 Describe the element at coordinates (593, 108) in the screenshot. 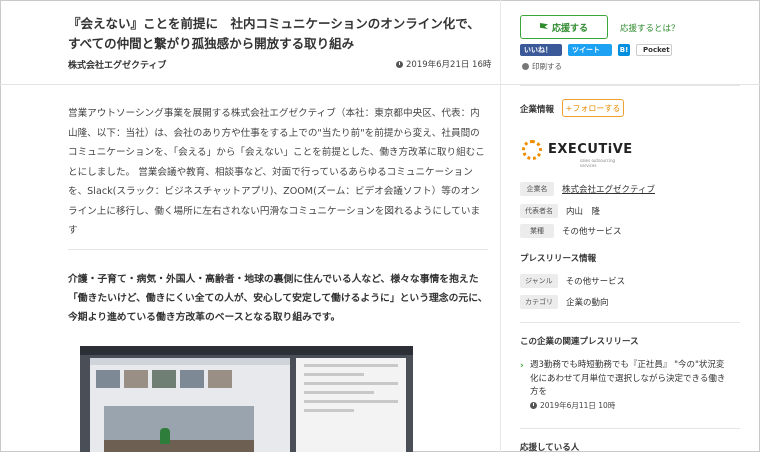

I see `follow-button: +フォローする` at that location.